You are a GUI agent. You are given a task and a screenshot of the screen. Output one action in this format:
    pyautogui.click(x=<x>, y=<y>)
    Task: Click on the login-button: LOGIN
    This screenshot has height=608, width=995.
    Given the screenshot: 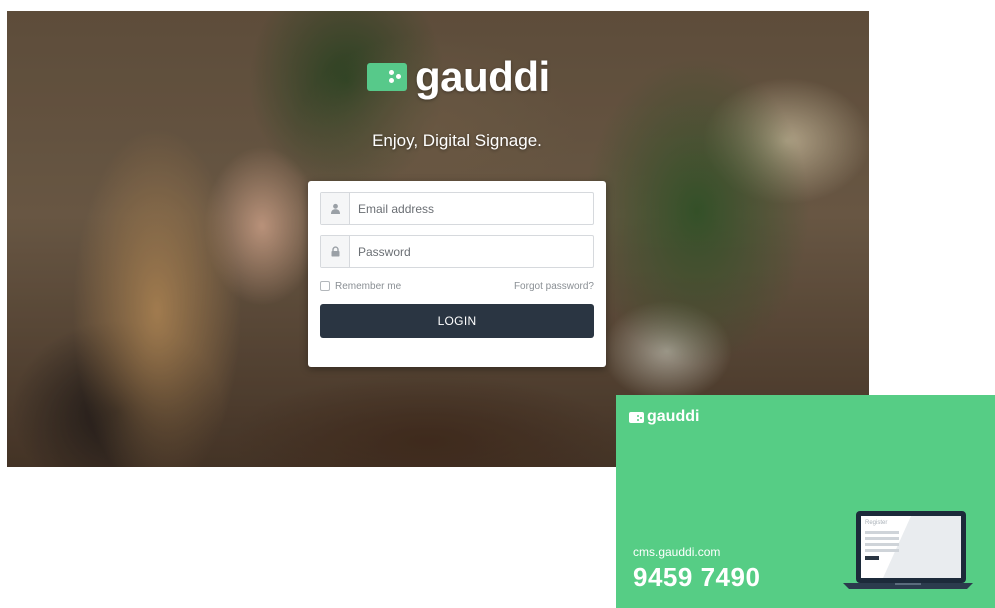 What is the action you would take?
    pyautogui.click(x=457, y=321)
    